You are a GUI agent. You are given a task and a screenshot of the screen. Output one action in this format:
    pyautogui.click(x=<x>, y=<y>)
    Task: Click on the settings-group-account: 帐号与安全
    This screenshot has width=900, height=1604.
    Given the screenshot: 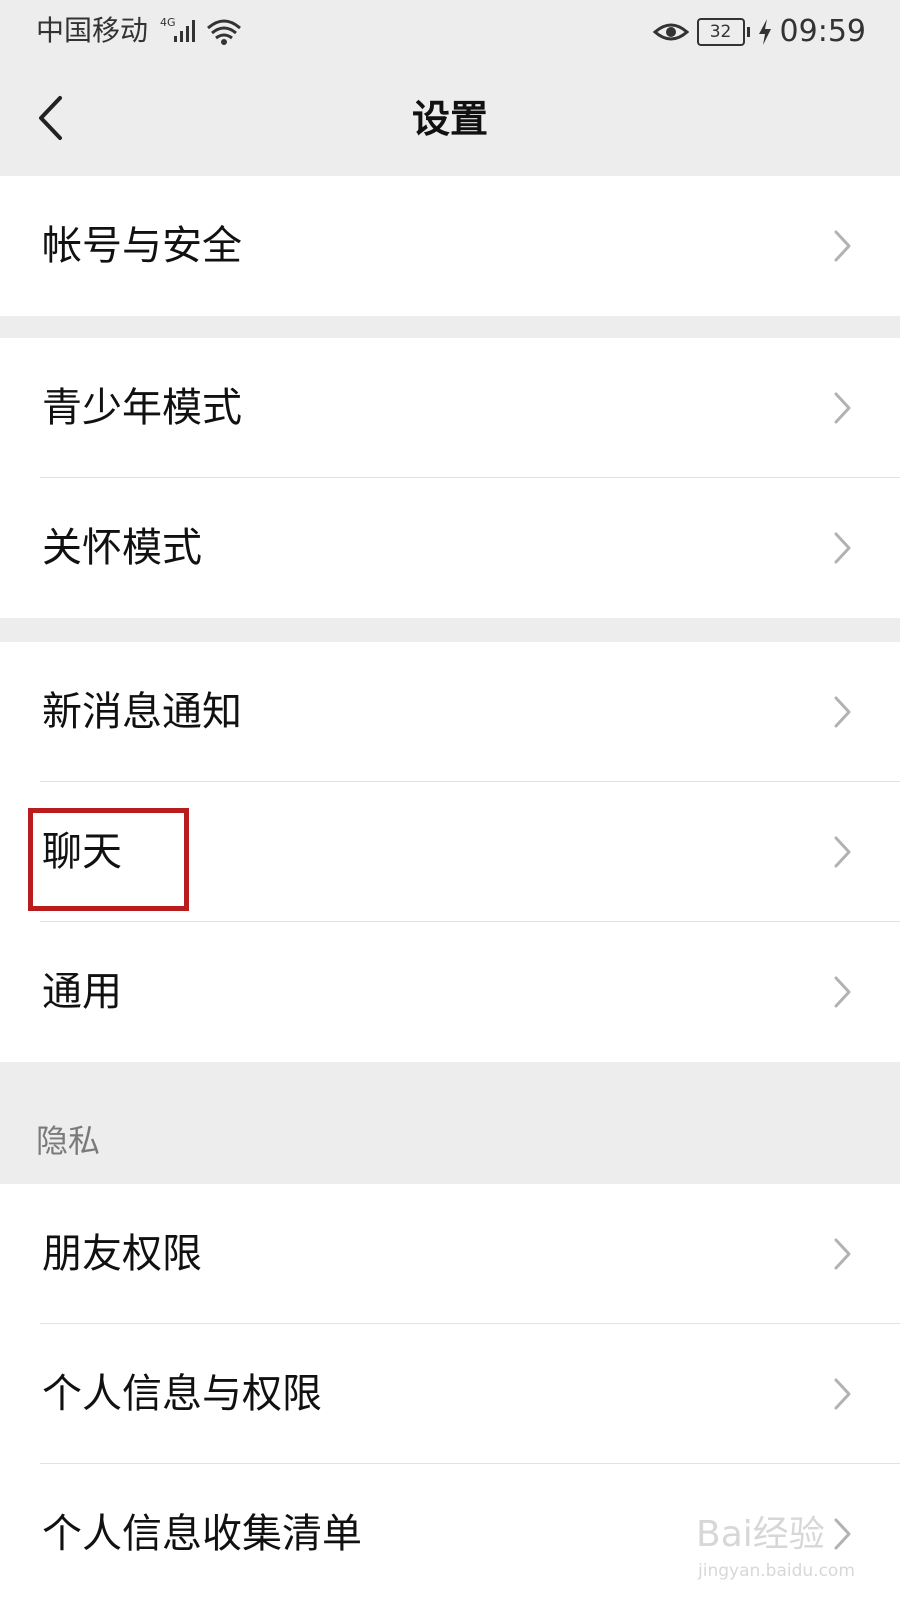 What is the action you would take?
    pyautogui.click(x=450, y=246)
    